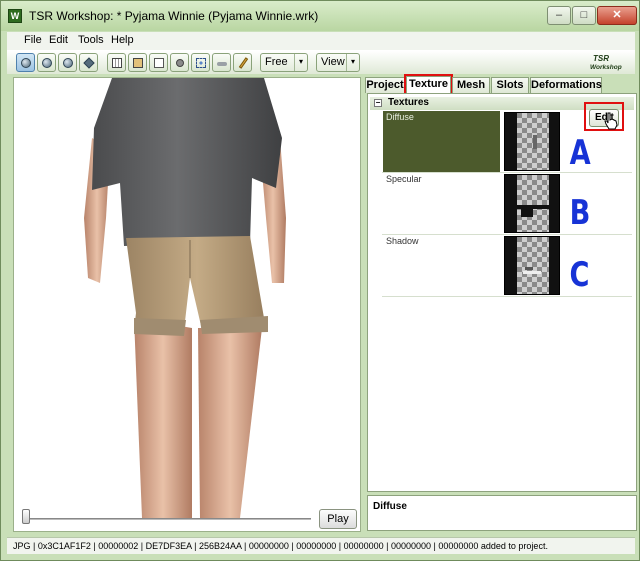  I want to click on grid-icon, so click(117, 63).